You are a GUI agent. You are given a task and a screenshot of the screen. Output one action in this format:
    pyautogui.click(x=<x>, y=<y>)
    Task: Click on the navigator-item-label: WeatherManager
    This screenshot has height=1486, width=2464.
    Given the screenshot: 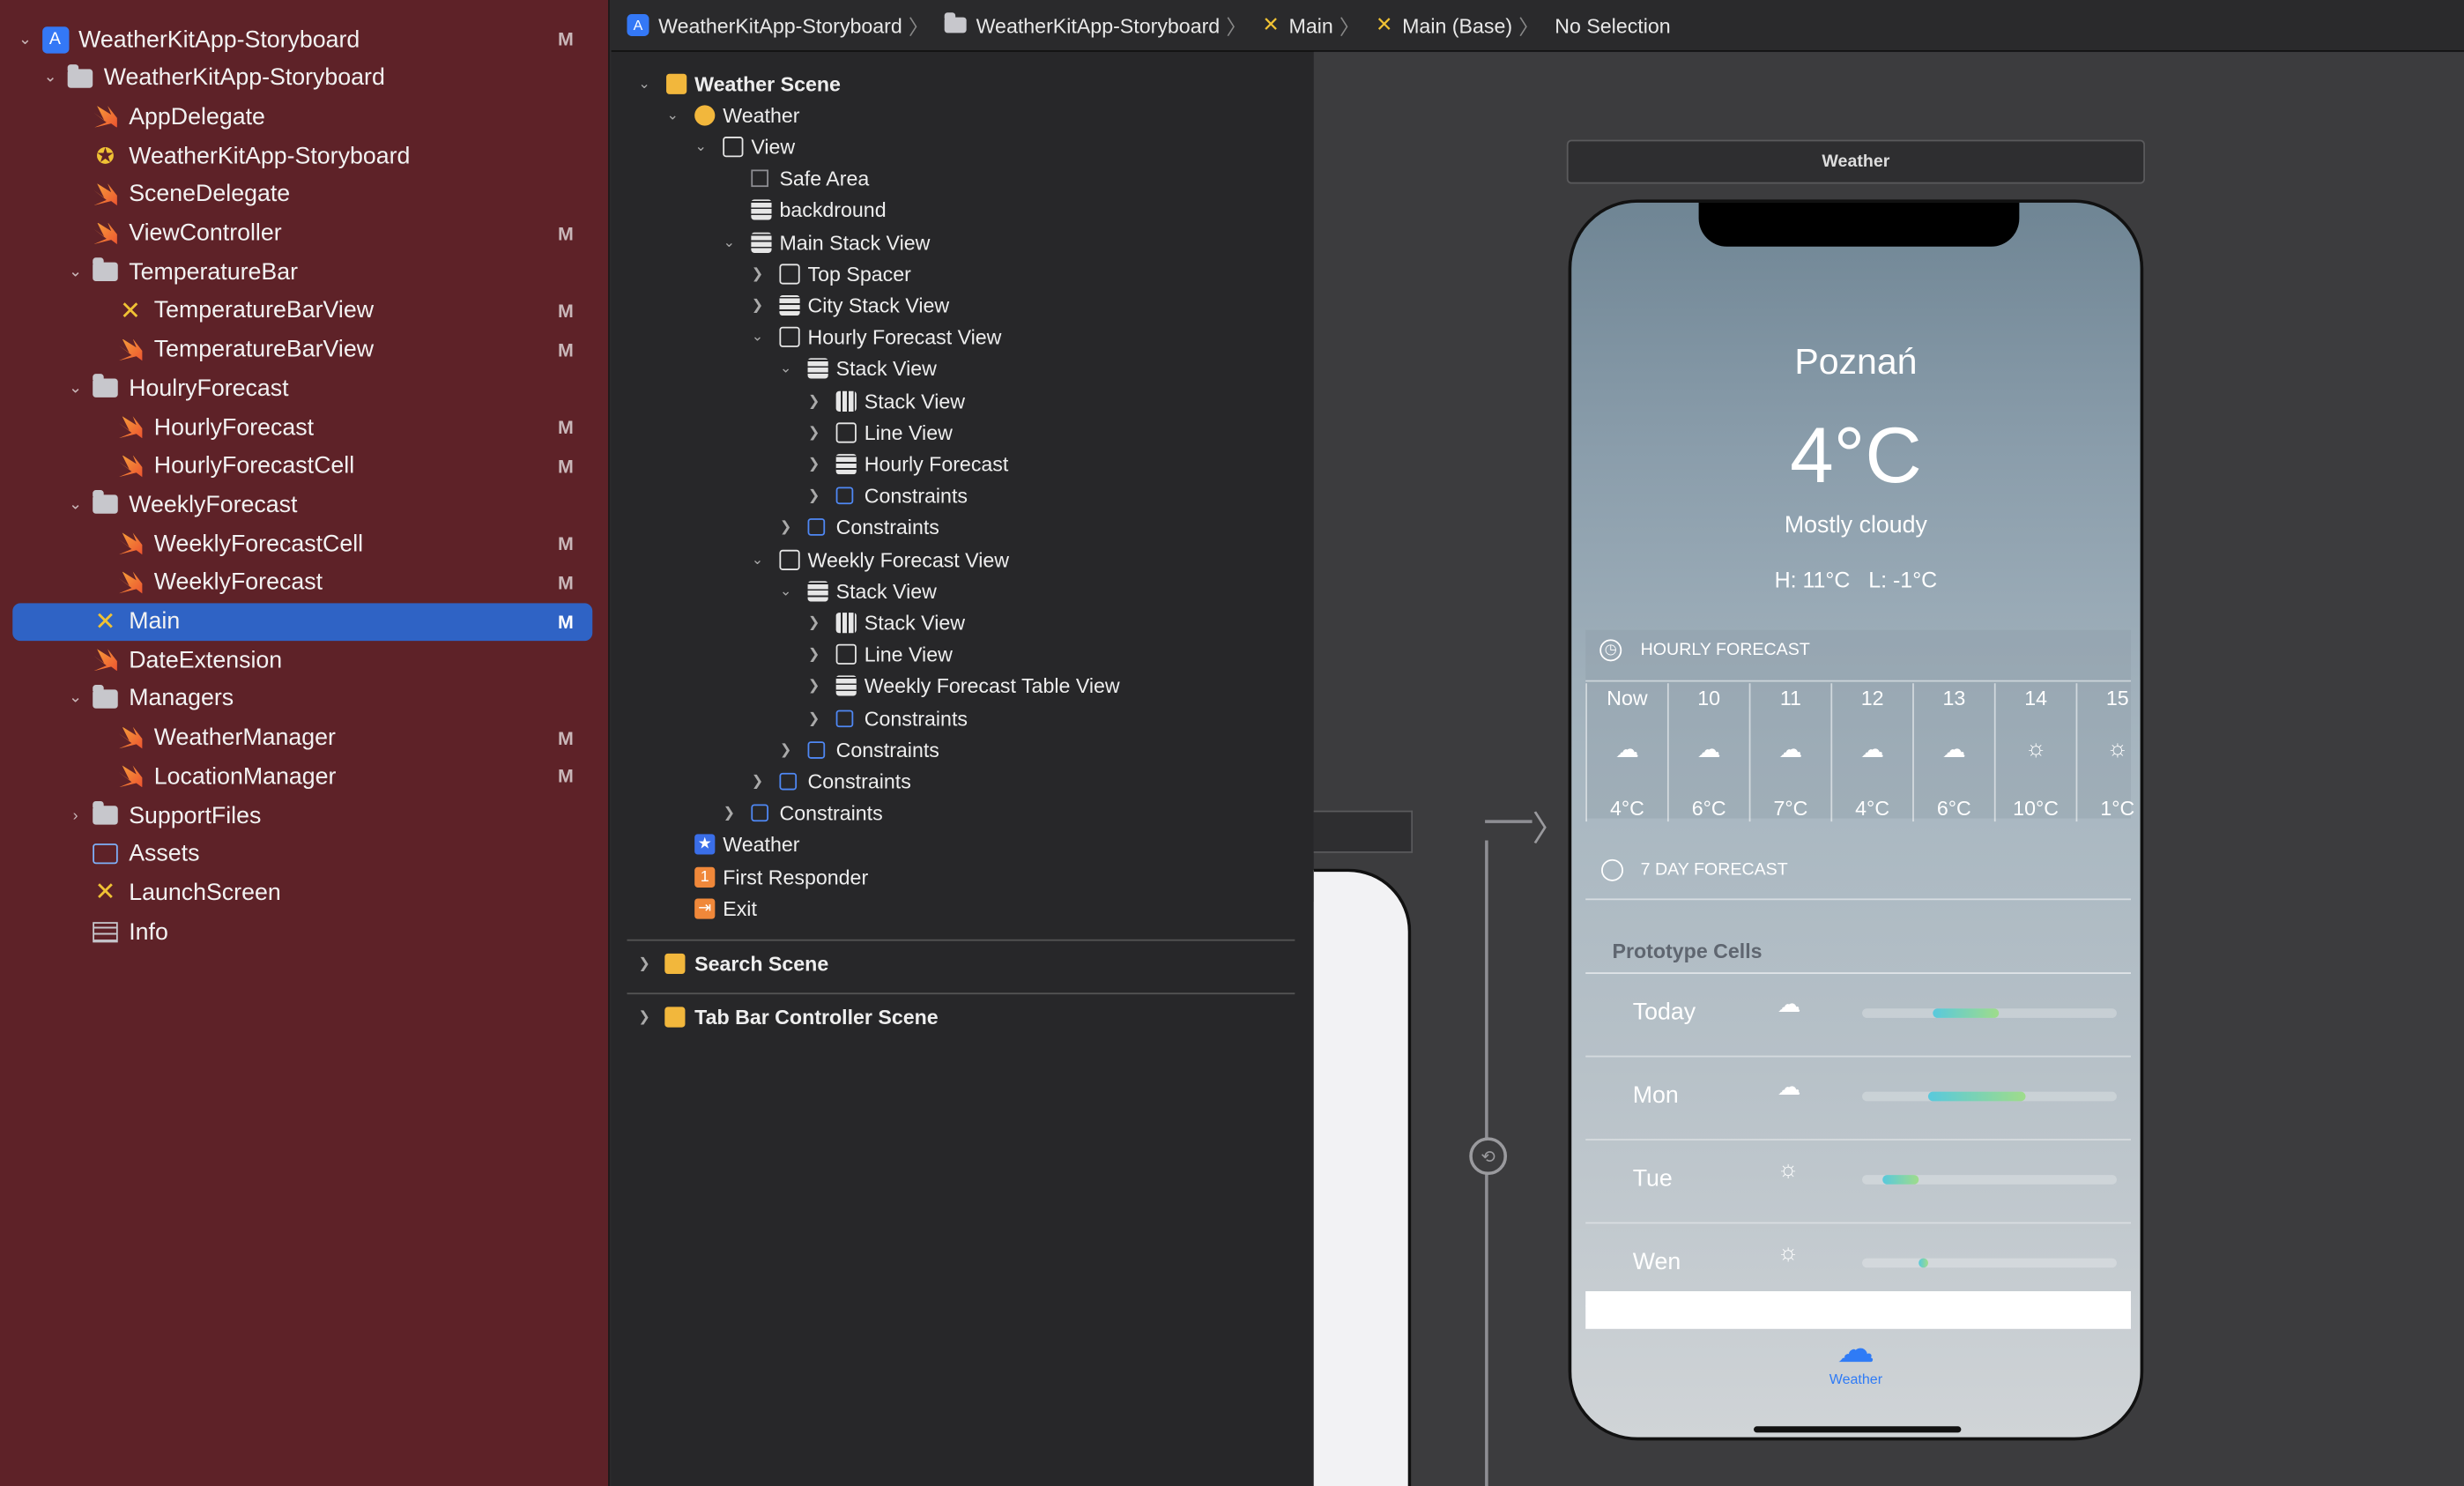 What is the action you would take?
    pyautogui.click(x=245, y=738)
    